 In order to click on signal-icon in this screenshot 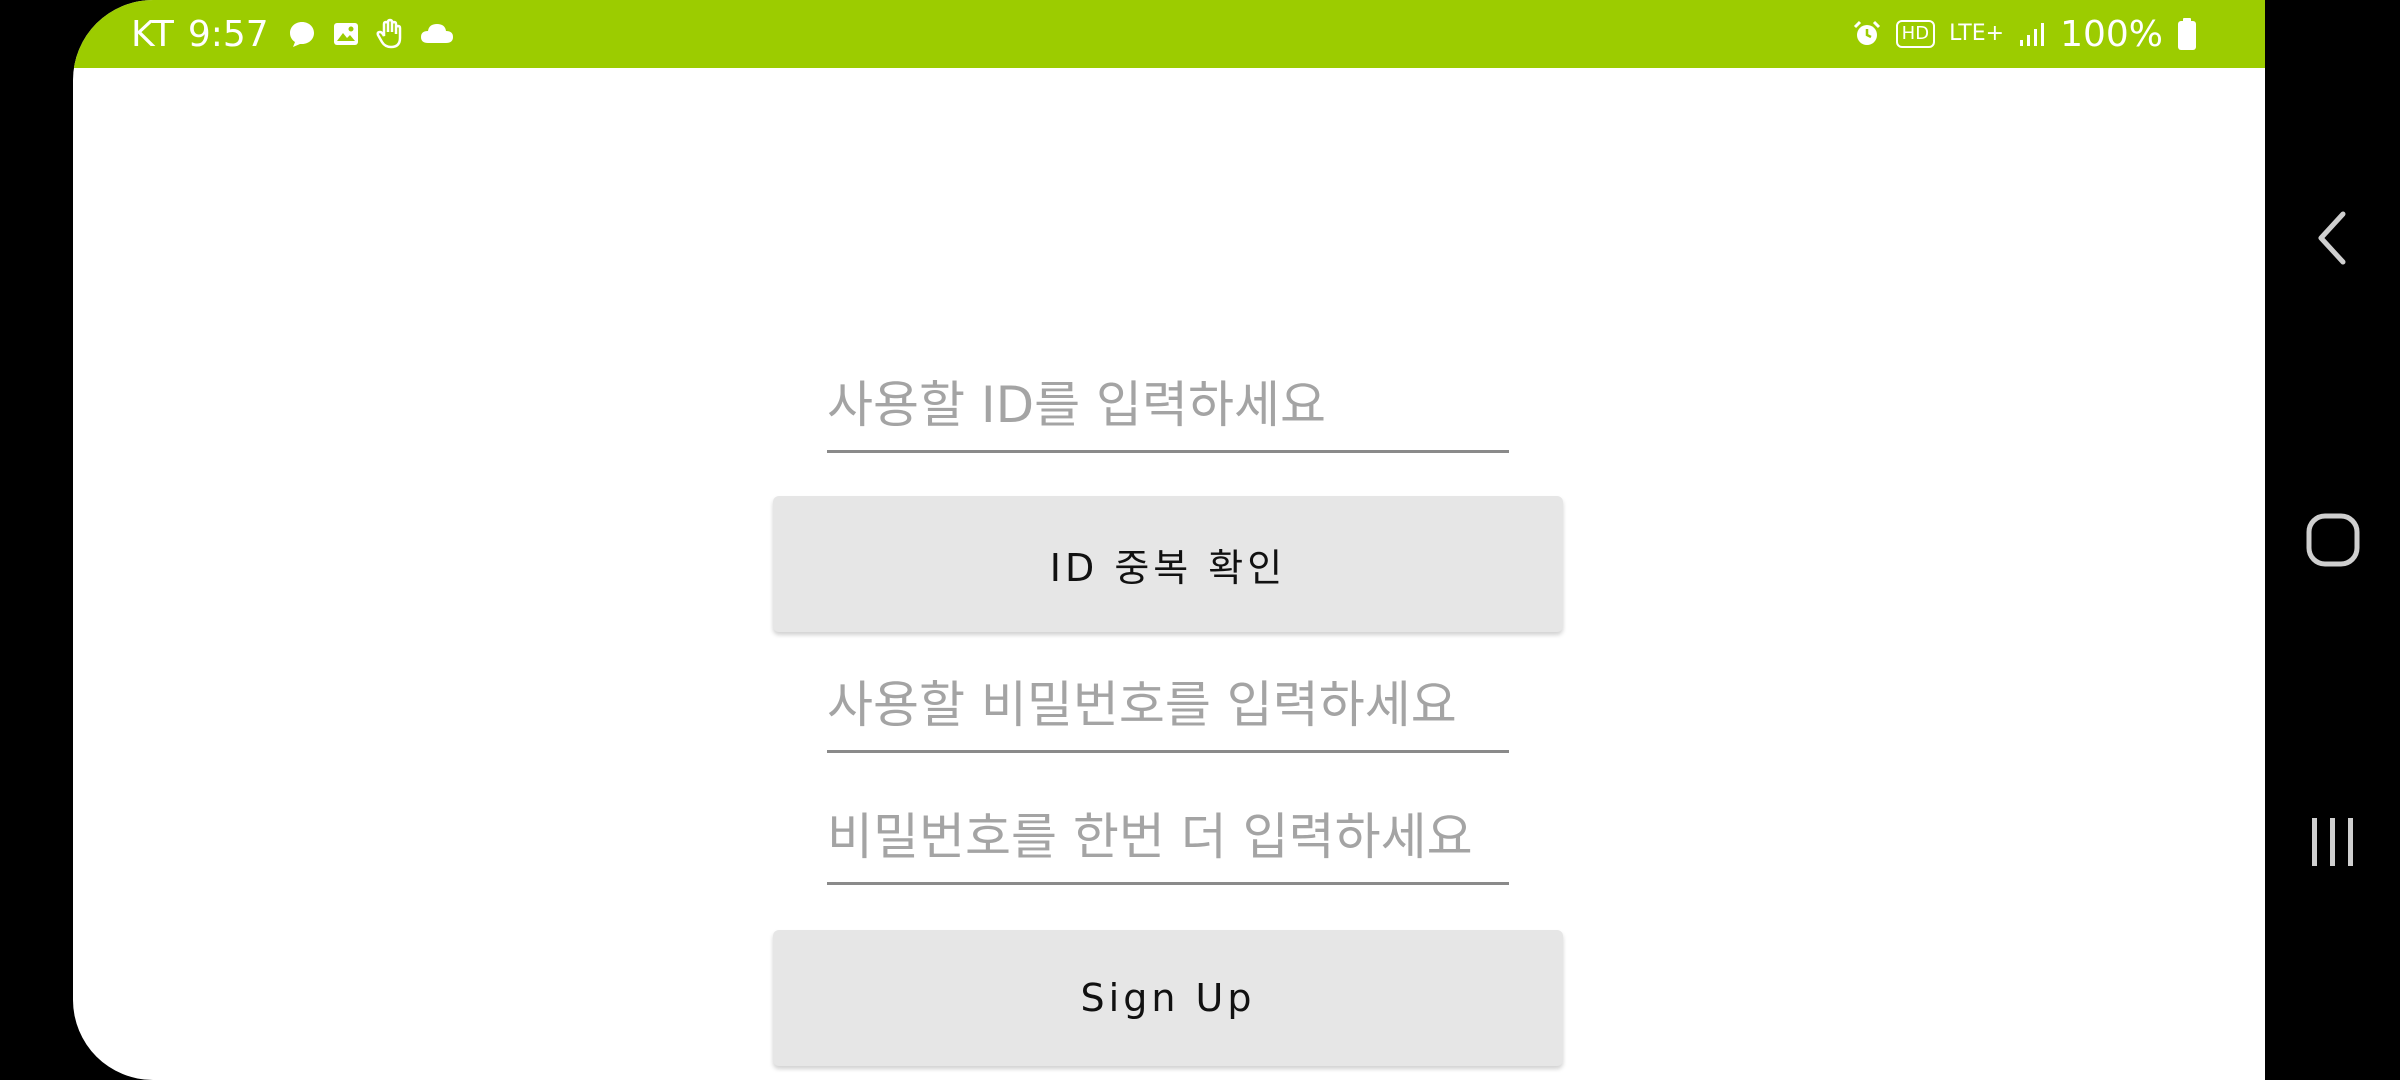, I will do `click(2032, 34)`.